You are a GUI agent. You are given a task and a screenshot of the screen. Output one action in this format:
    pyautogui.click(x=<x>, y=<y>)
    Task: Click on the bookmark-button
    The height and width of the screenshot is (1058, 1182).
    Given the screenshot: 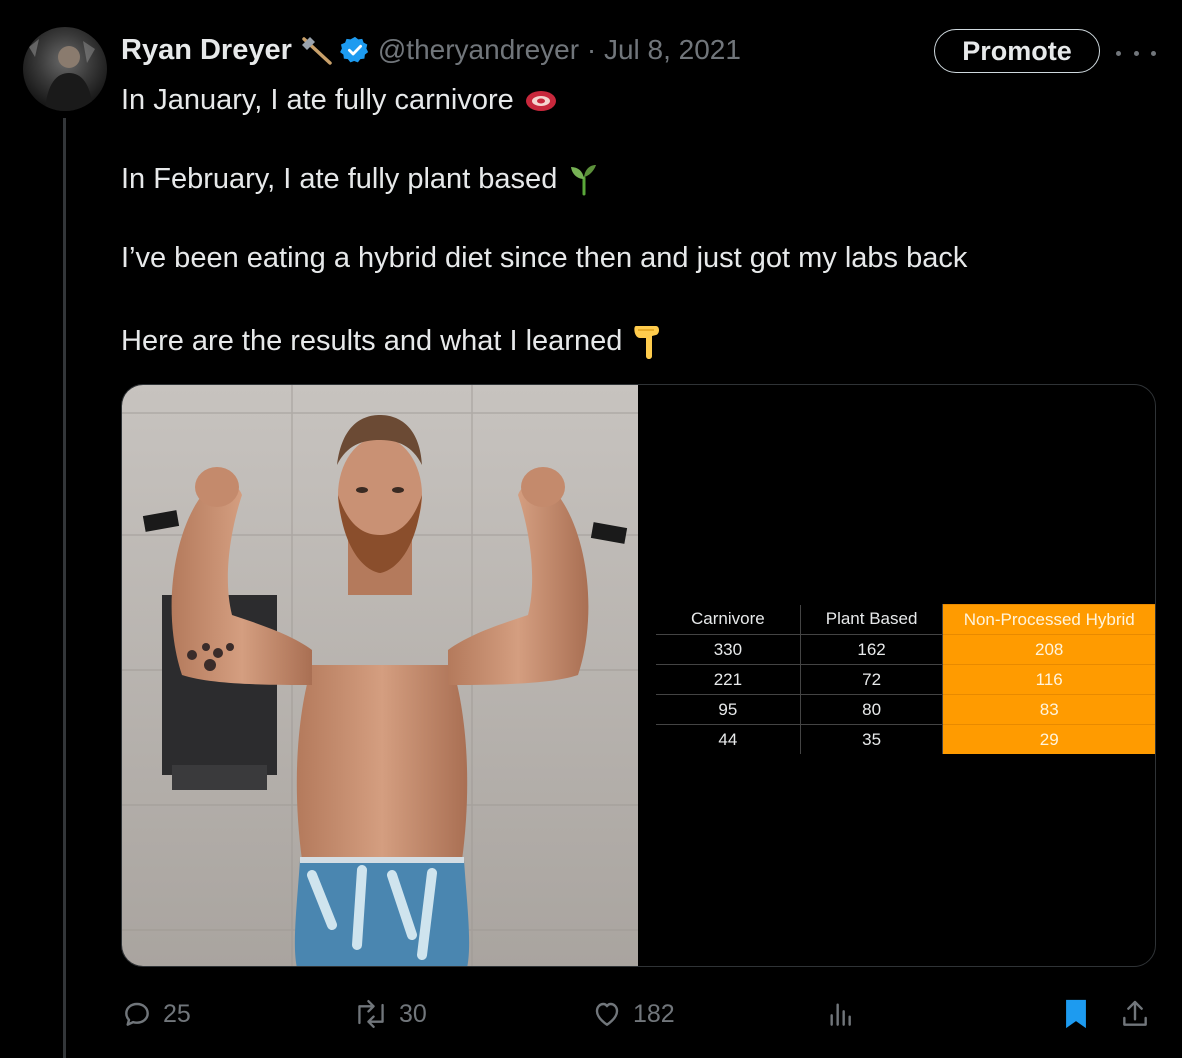 What is the action you would take?
    pyautogui.click(x=1081, y=1014)
    